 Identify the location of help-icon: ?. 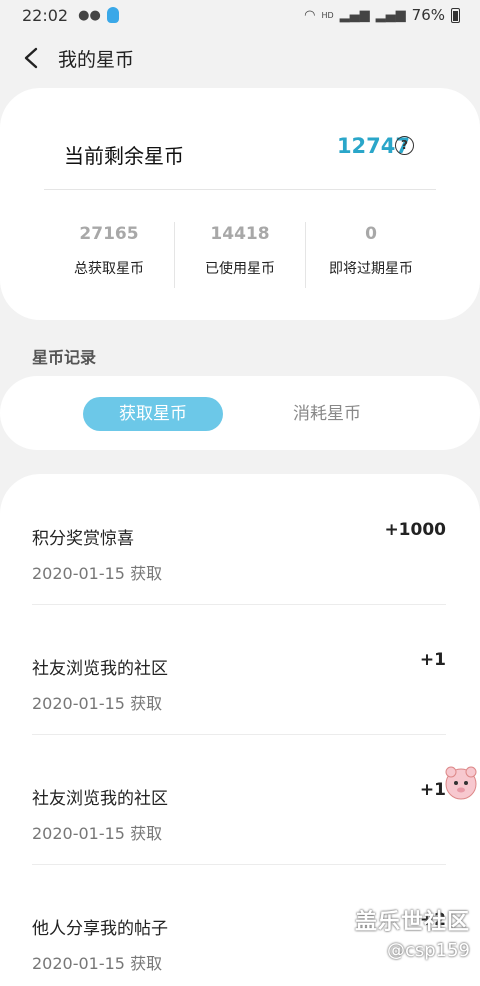
(404, 145).